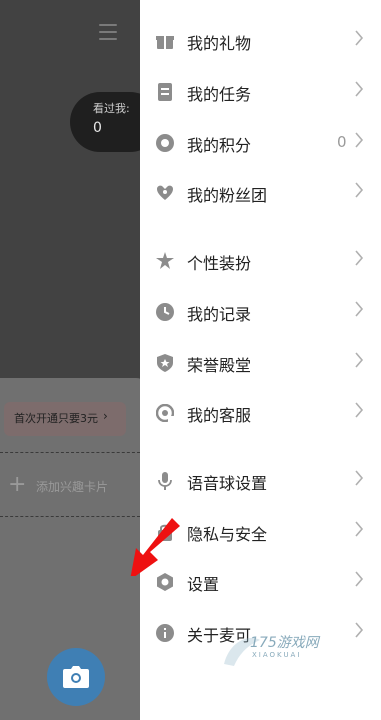 This screenshot has height=720, width=381. Describe the element at coordinates (108, 32) in the screenshot. I see `menu-icon` at that location.